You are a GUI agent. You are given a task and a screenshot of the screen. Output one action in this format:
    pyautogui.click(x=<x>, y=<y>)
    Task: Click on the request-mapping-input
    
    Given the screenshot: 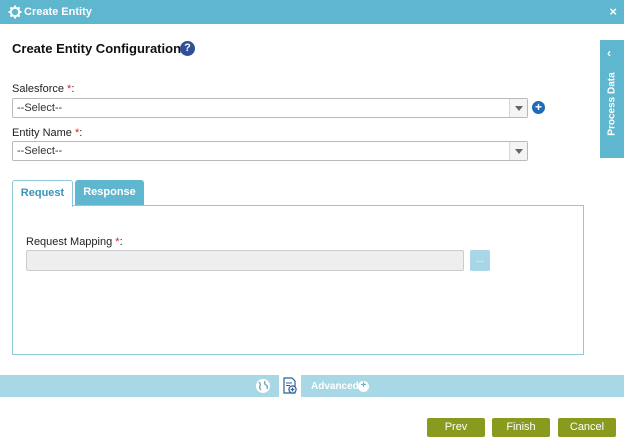 What is the action you would take?
    pyautogui.click(x=245, y=260)
    